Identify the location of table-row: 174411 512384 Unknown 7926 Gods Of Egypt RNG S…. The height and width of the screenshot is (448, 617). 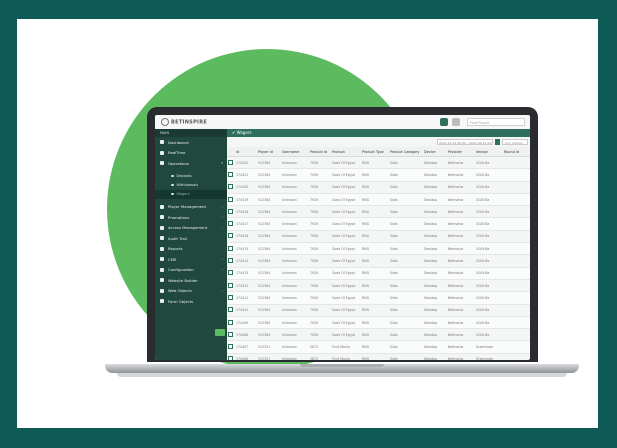
(378, 298).